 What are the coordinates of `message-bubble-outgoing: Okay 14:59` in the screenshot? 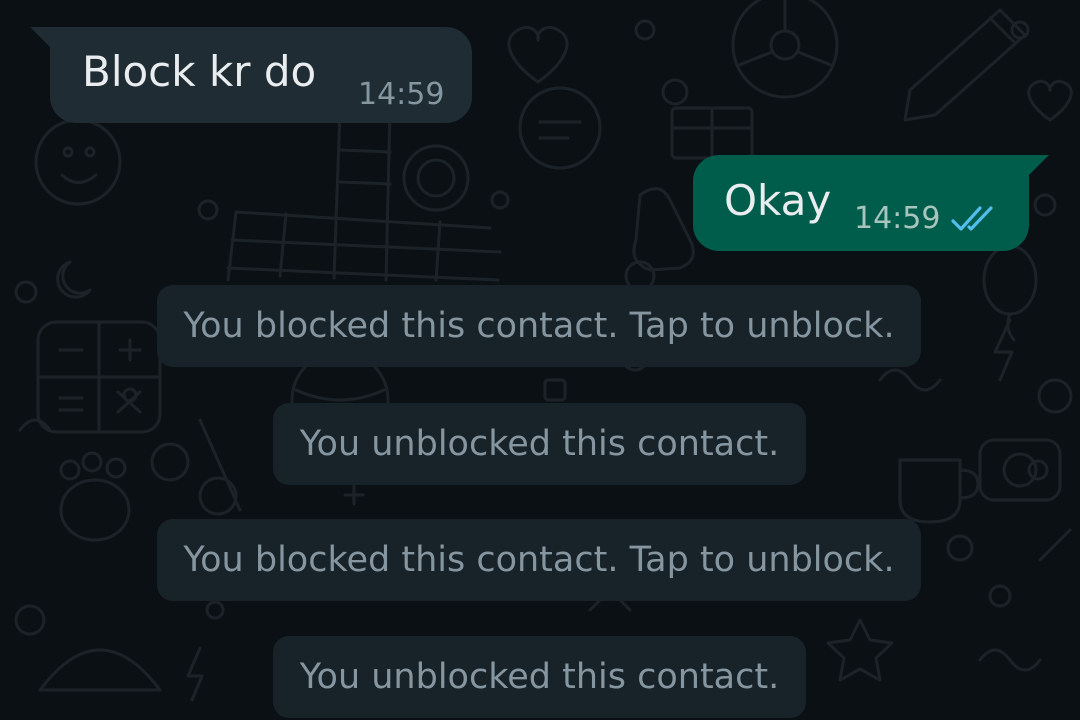 It's located at (871, 203).